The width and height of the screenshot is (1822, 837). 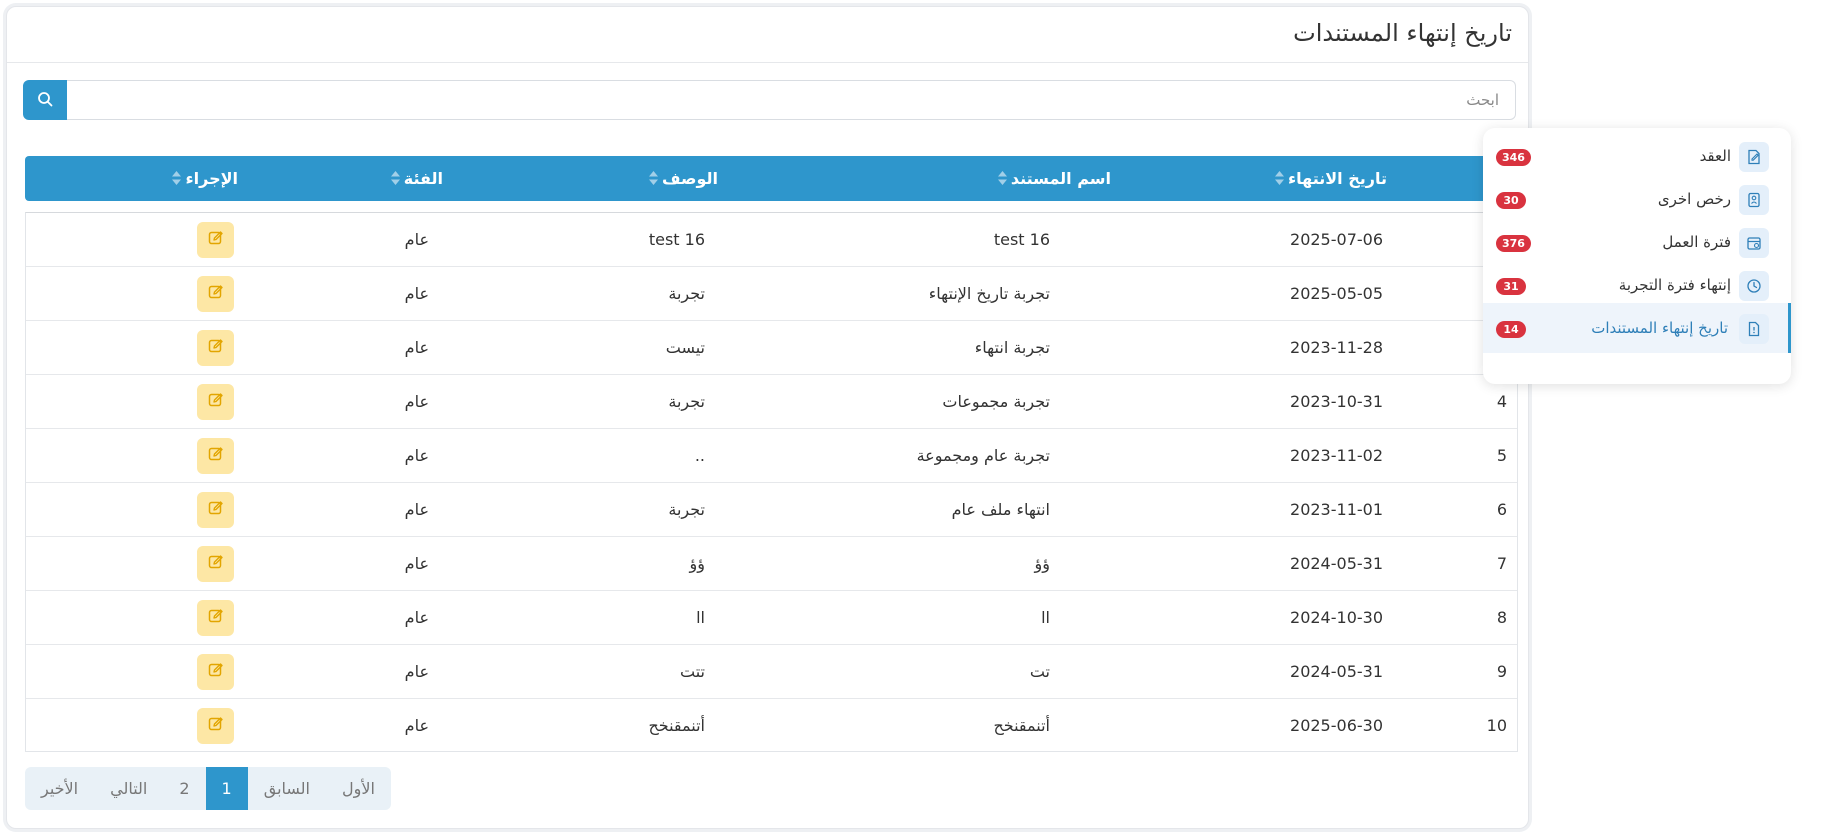 I want to click on column-header-expiry-date: تاريخ الانتهاء, so click(x=1330, y=179).